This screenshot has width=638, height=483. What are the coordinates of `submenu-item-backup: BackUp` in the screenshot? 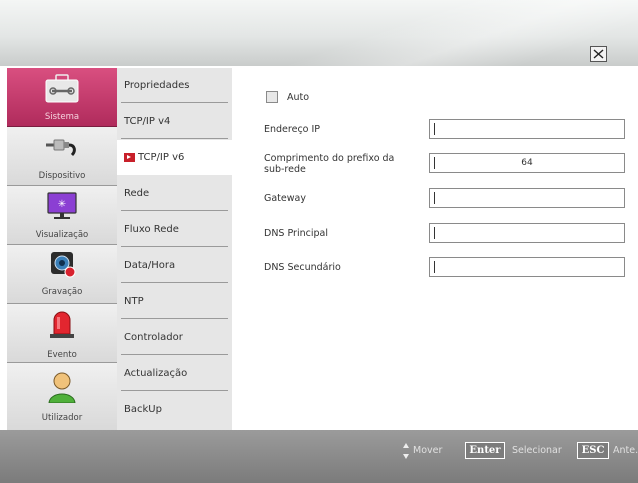 It's located at (174, 409).